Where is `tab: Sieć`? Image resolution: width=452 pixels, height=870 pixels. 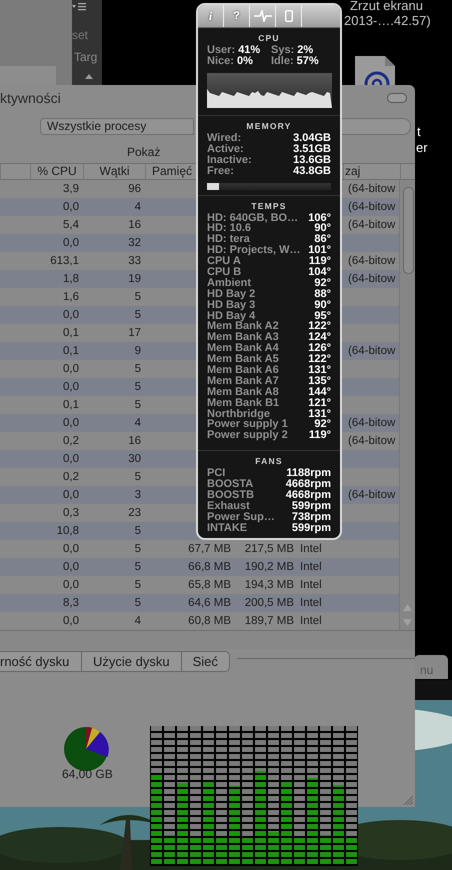 tab: Sieć is located at coordinates (206, 661).